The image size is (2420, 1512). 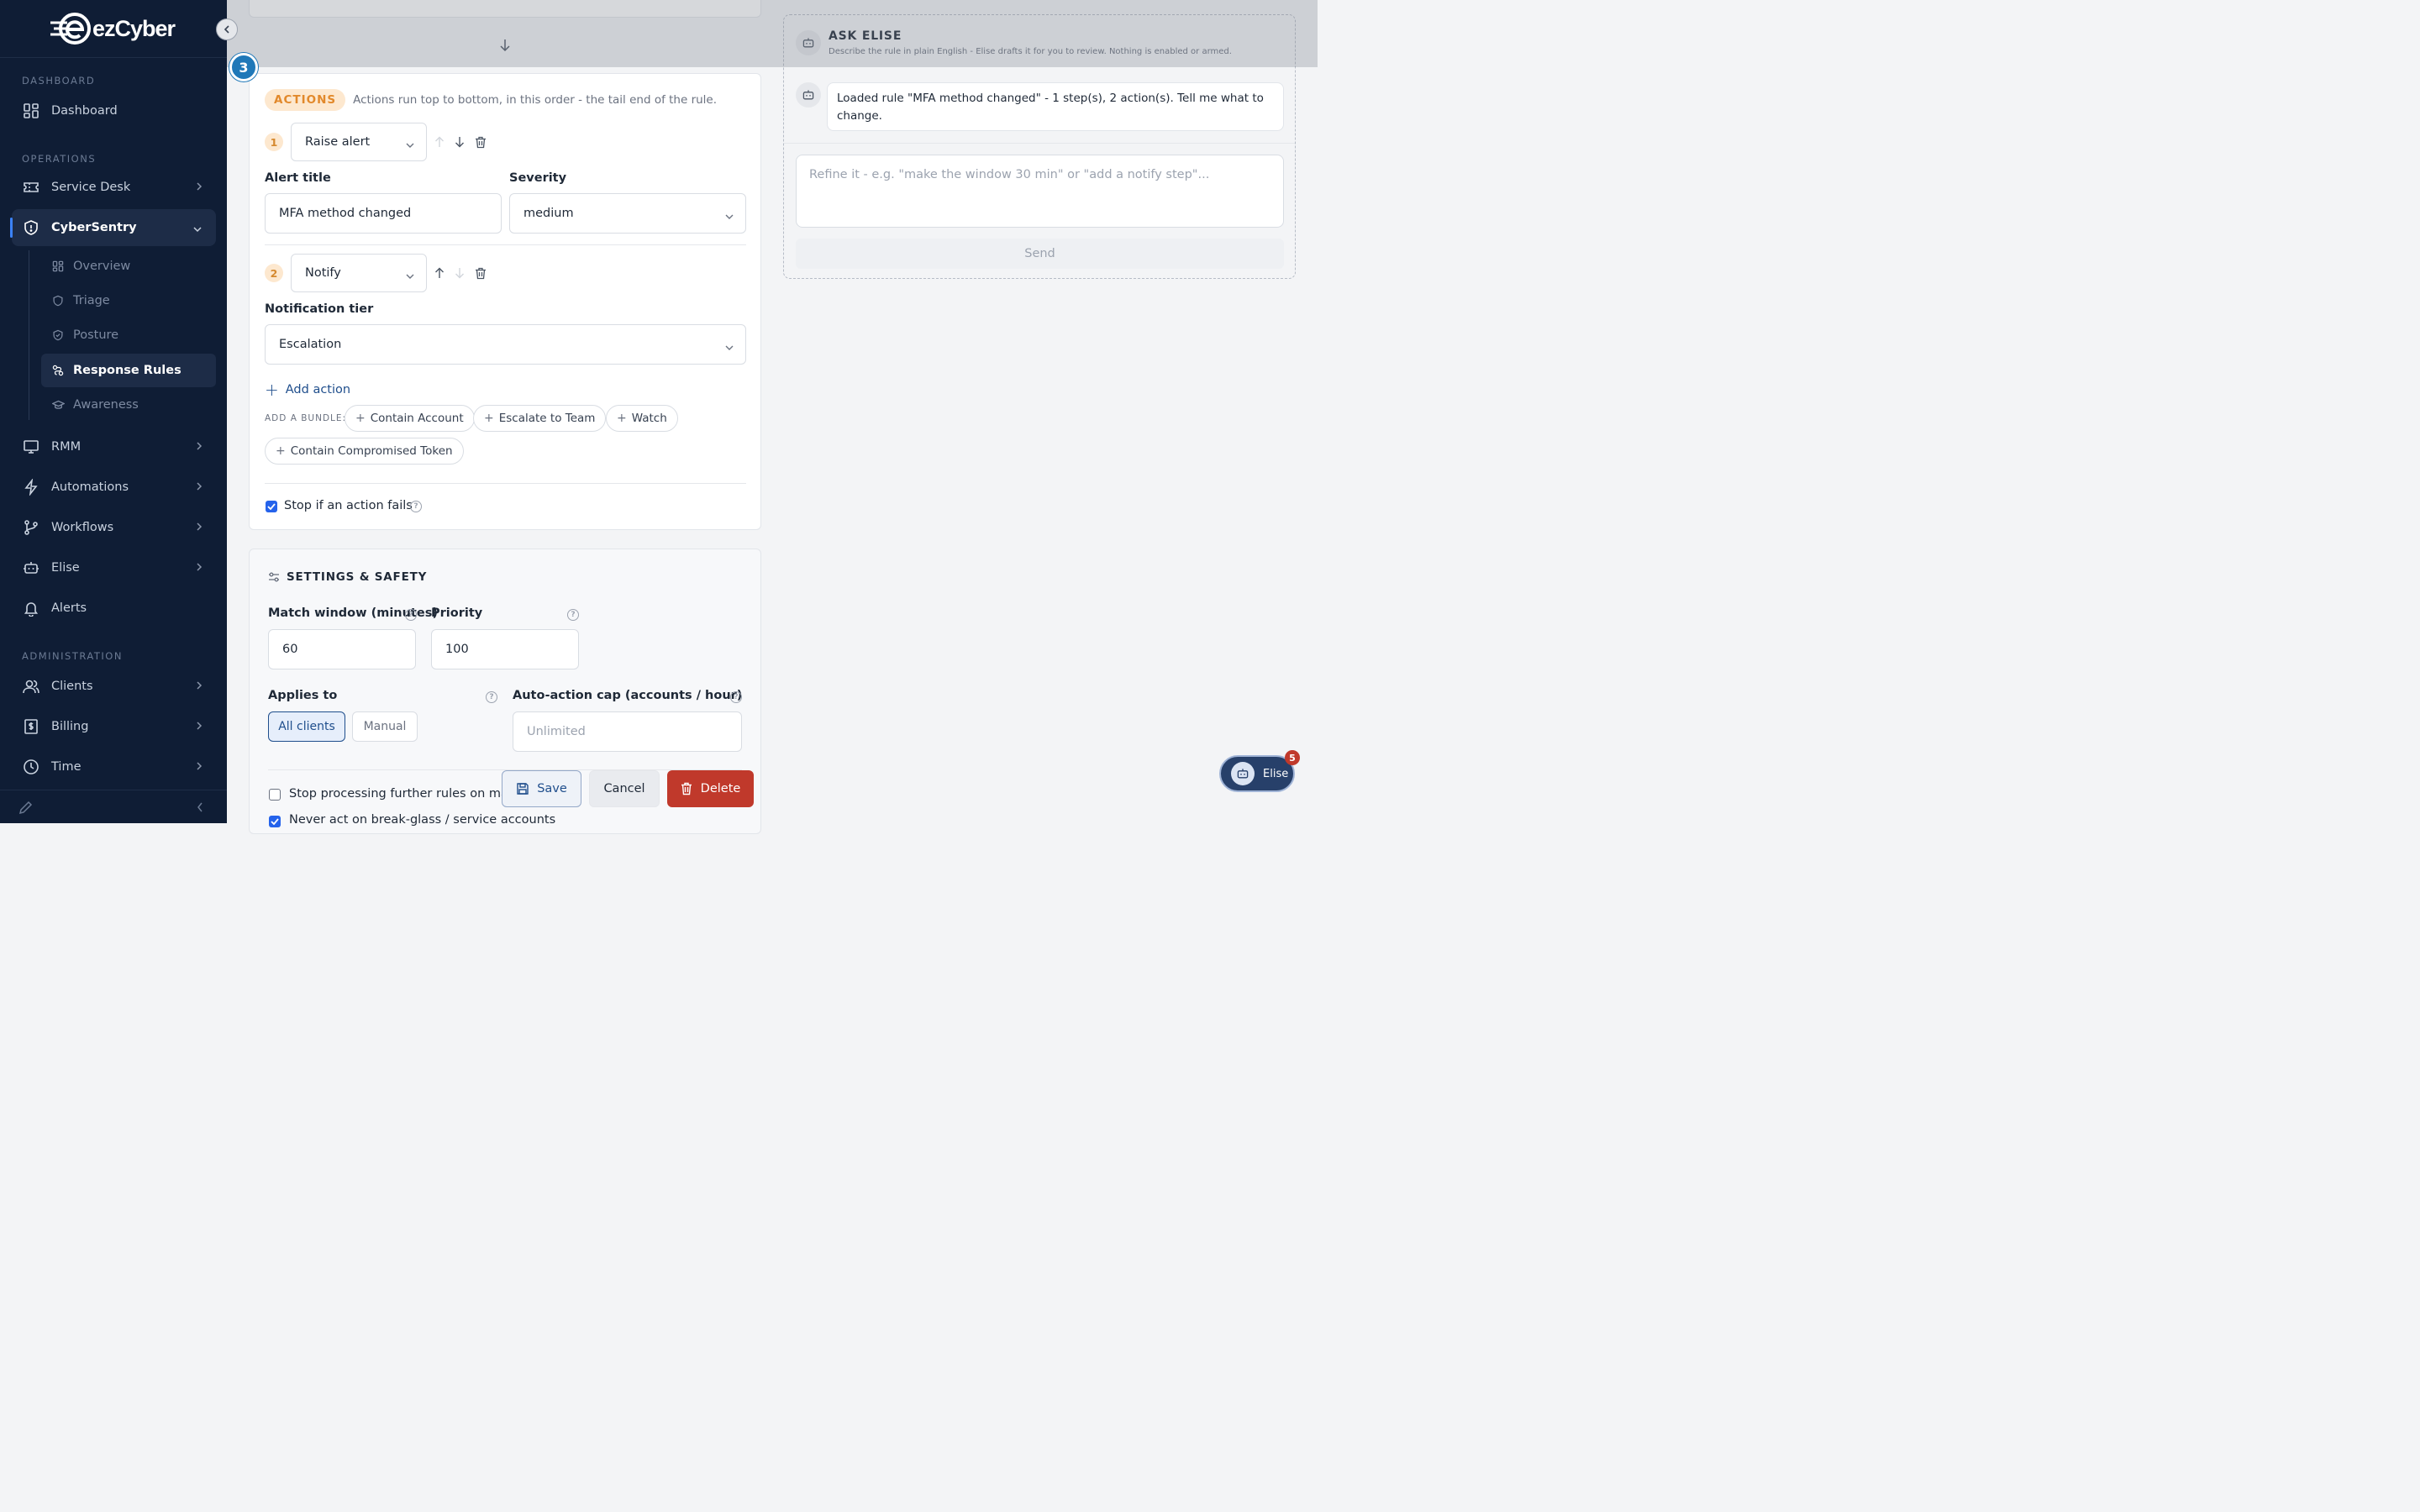 I want to click on sidebar-subitem-response-rules: Response Rules, so click(x=128, y=370).